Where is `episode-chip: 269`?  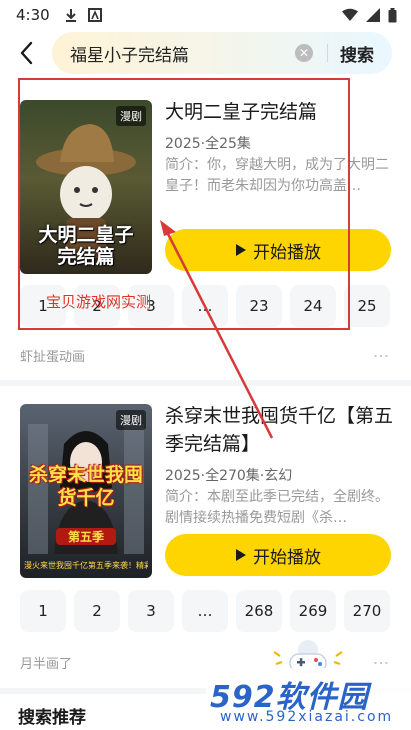 episode-chip: 269 is located at coordinates (313, 611).